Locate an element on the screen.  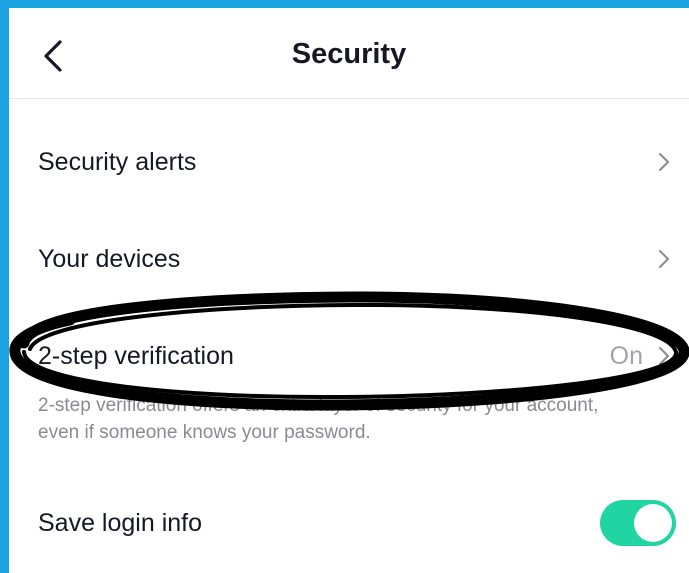
save-login-toggle is located at coordinates (638, 523).